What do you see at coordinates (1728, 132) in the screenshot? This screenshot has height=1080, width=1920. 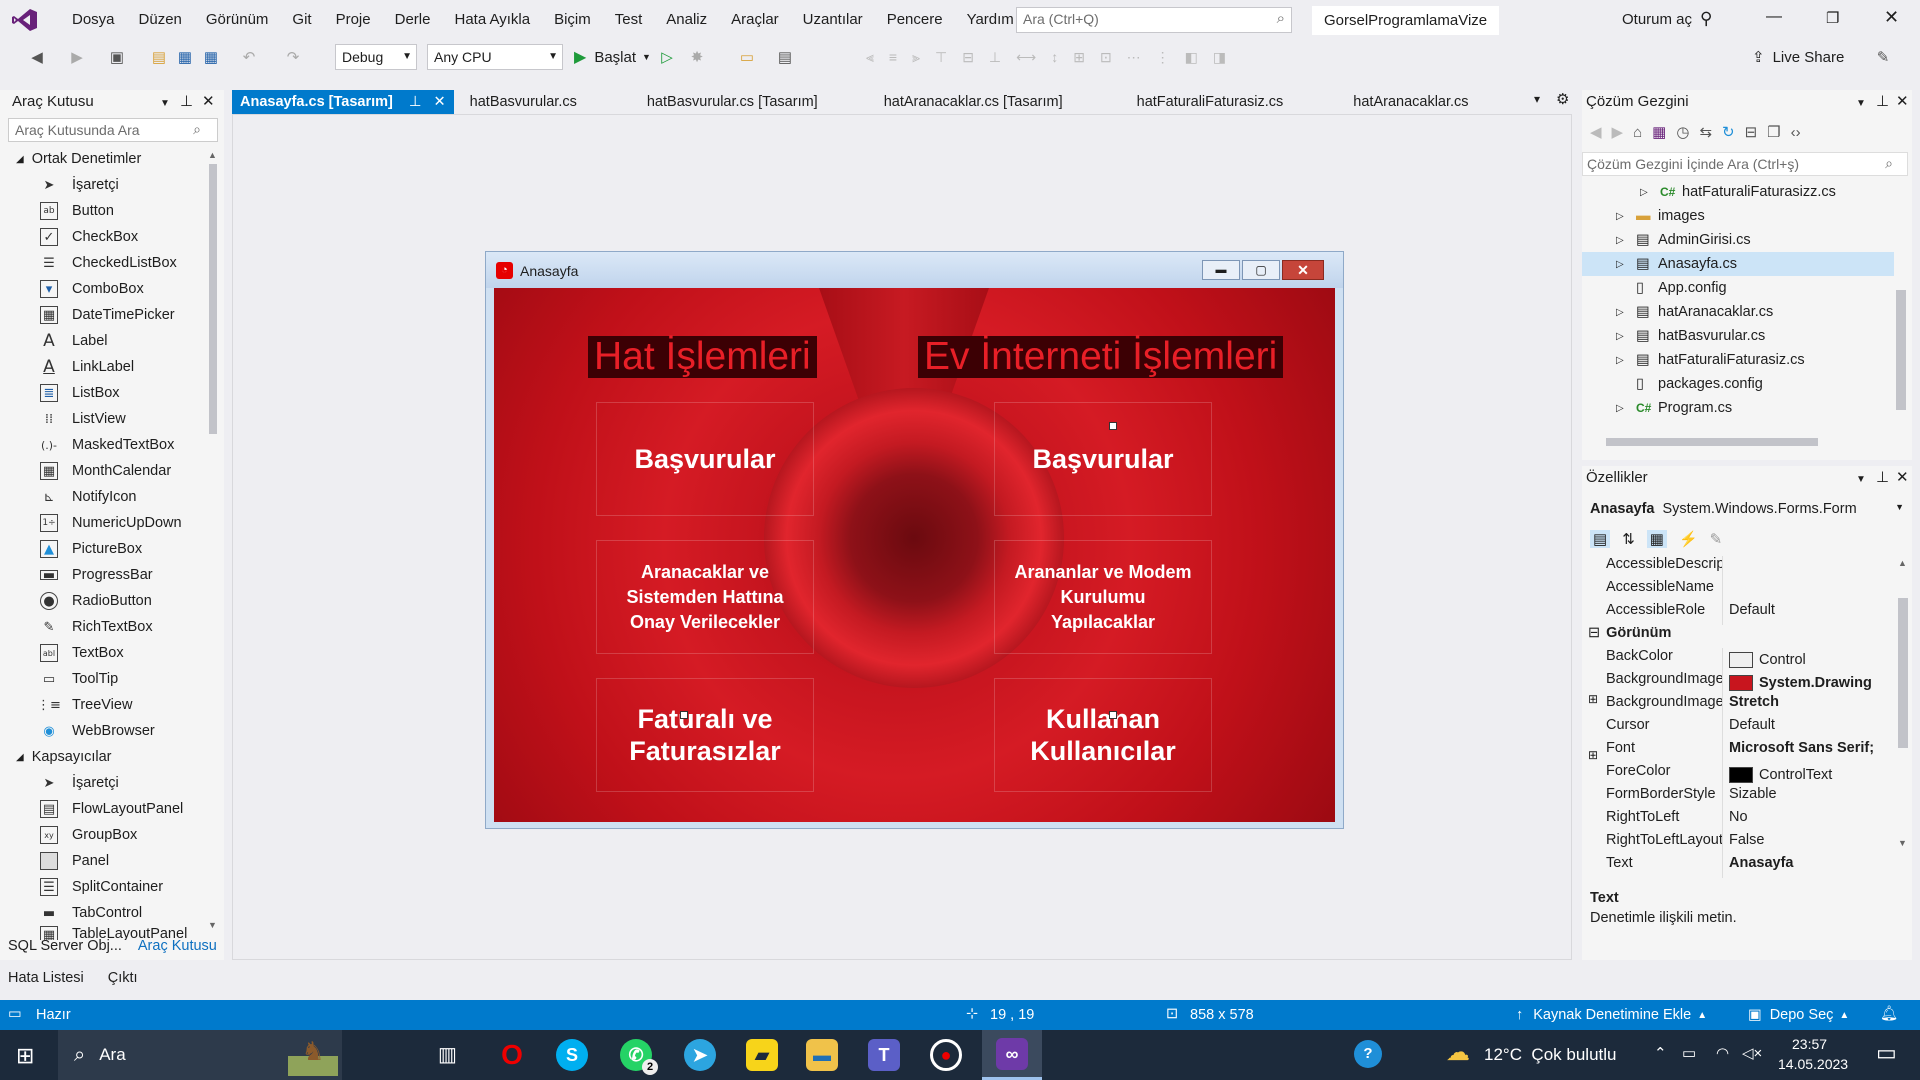 I see `refresh-icon: ↻` at bounding box center [1728, 132].